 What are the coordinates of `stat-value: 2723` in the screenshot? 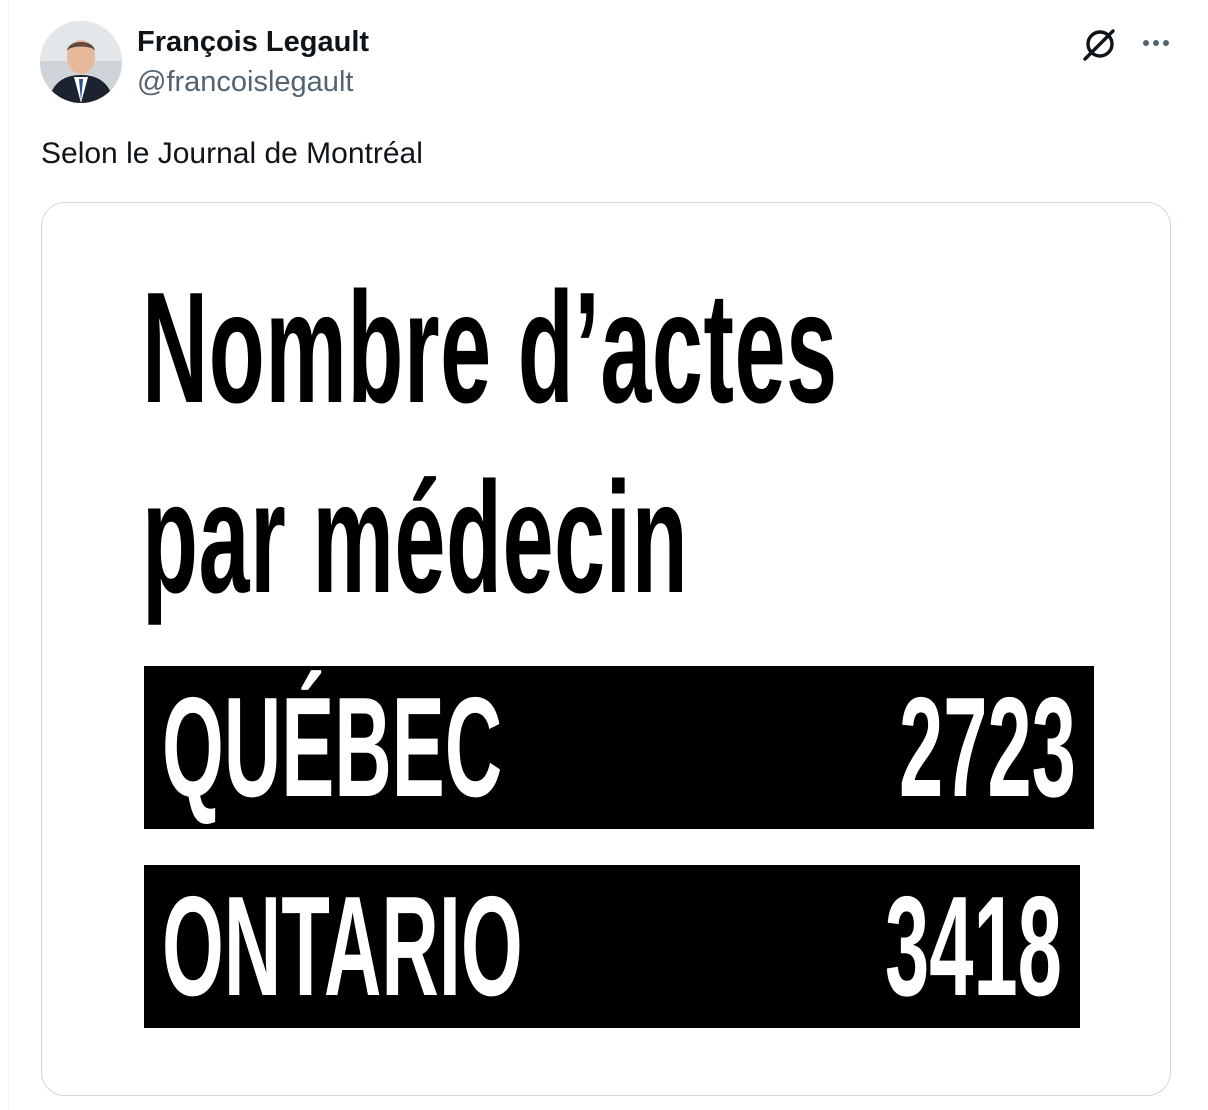 It's located at (987, 747).